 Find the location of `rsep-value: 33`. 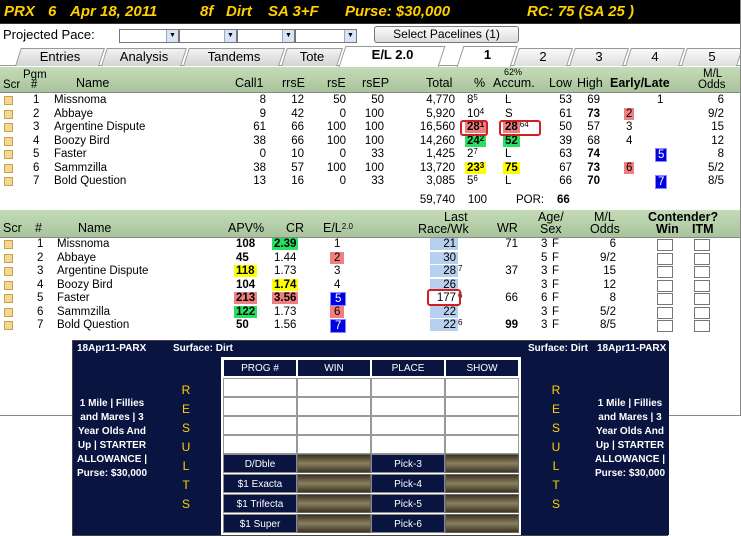

rsep-value: 33 is located at coordinates (377, 181).